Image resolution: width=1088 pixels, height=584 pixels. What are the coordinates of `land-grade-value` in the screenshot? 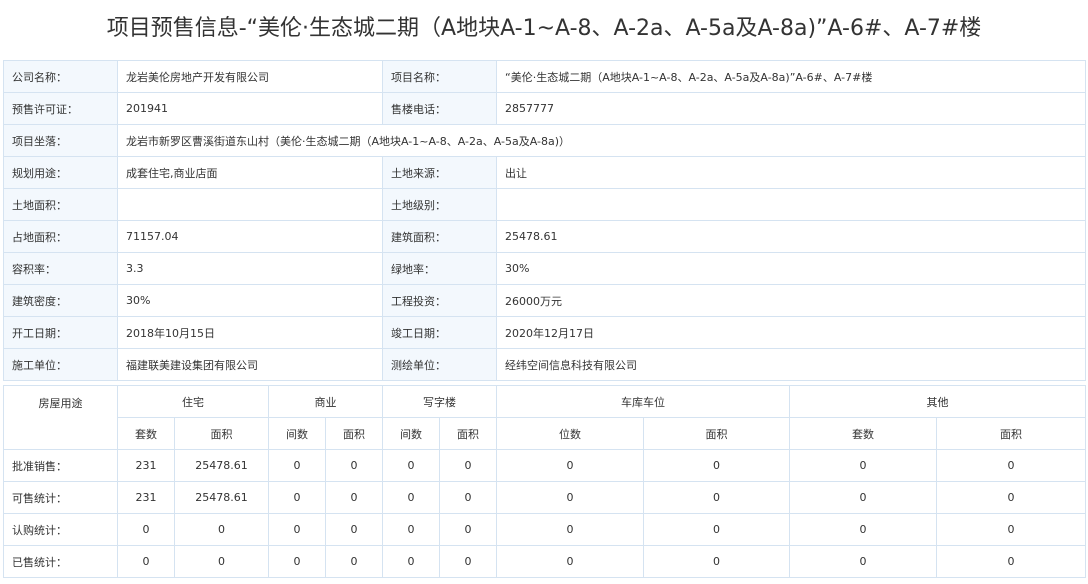 It's located at (791, 204).